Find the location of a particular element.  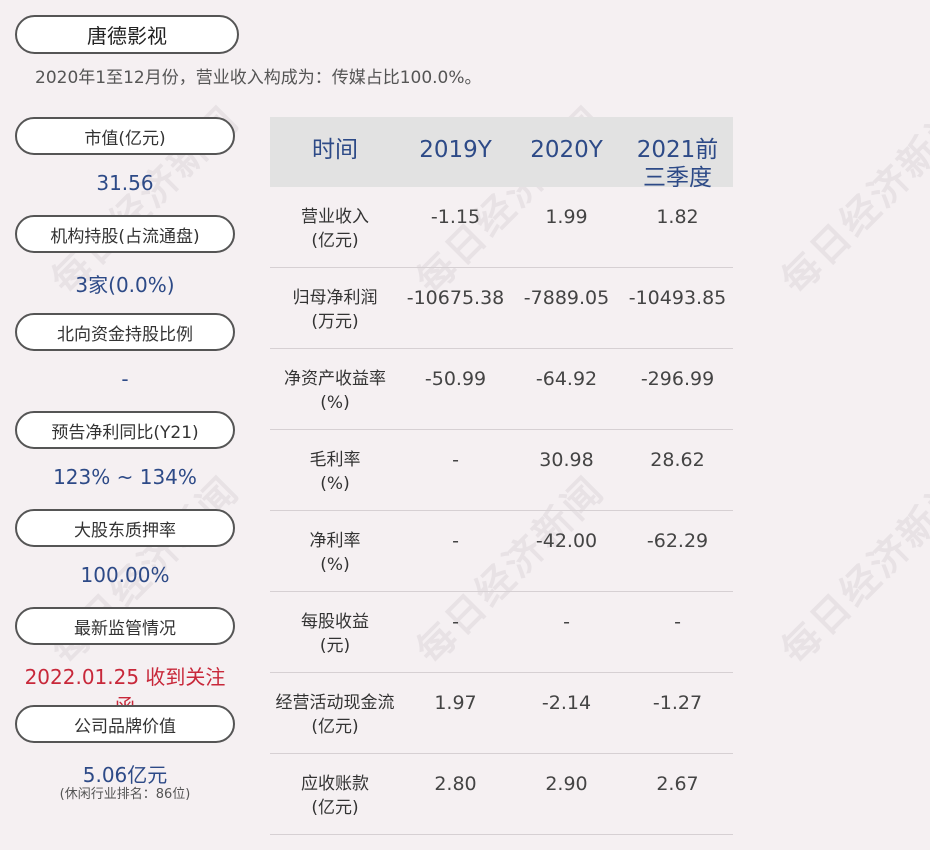

row-value: 1.99 is located at coordinates (566, 217).